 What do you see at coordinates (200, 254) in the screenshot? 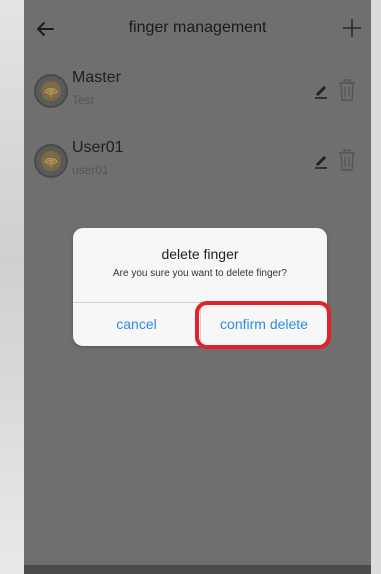
I see `dialog-title: delete finger` at bounding box center [200, 254].